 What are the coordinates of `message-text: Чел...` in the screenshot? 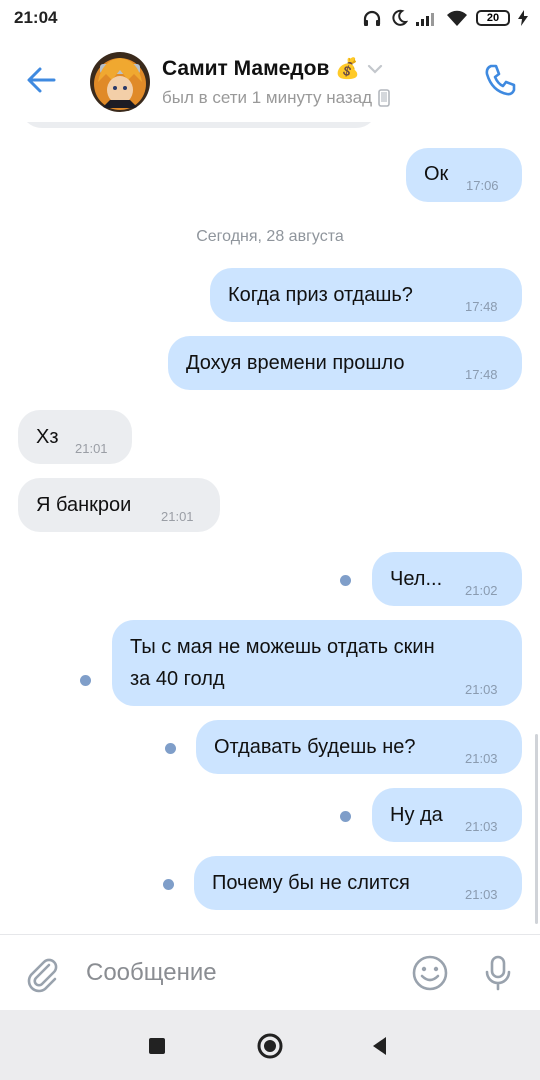 It's located at (416, 579).